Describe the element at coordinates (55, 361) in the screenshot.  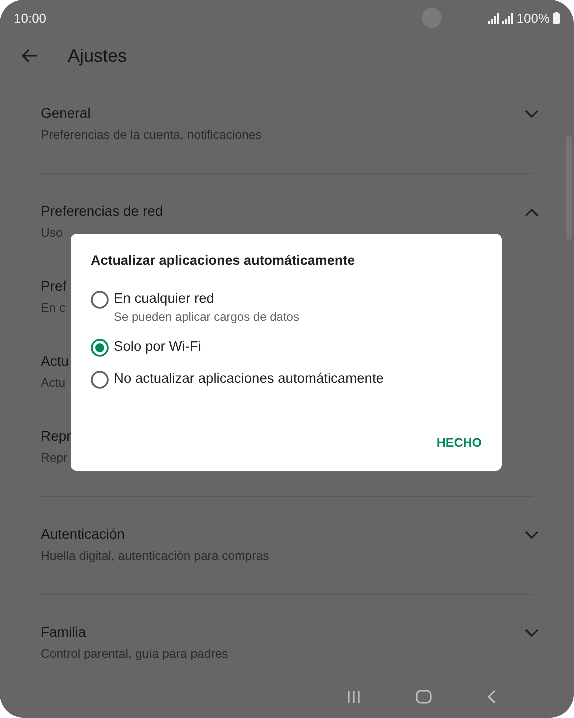
I see `setting-title: Actu` at that location.